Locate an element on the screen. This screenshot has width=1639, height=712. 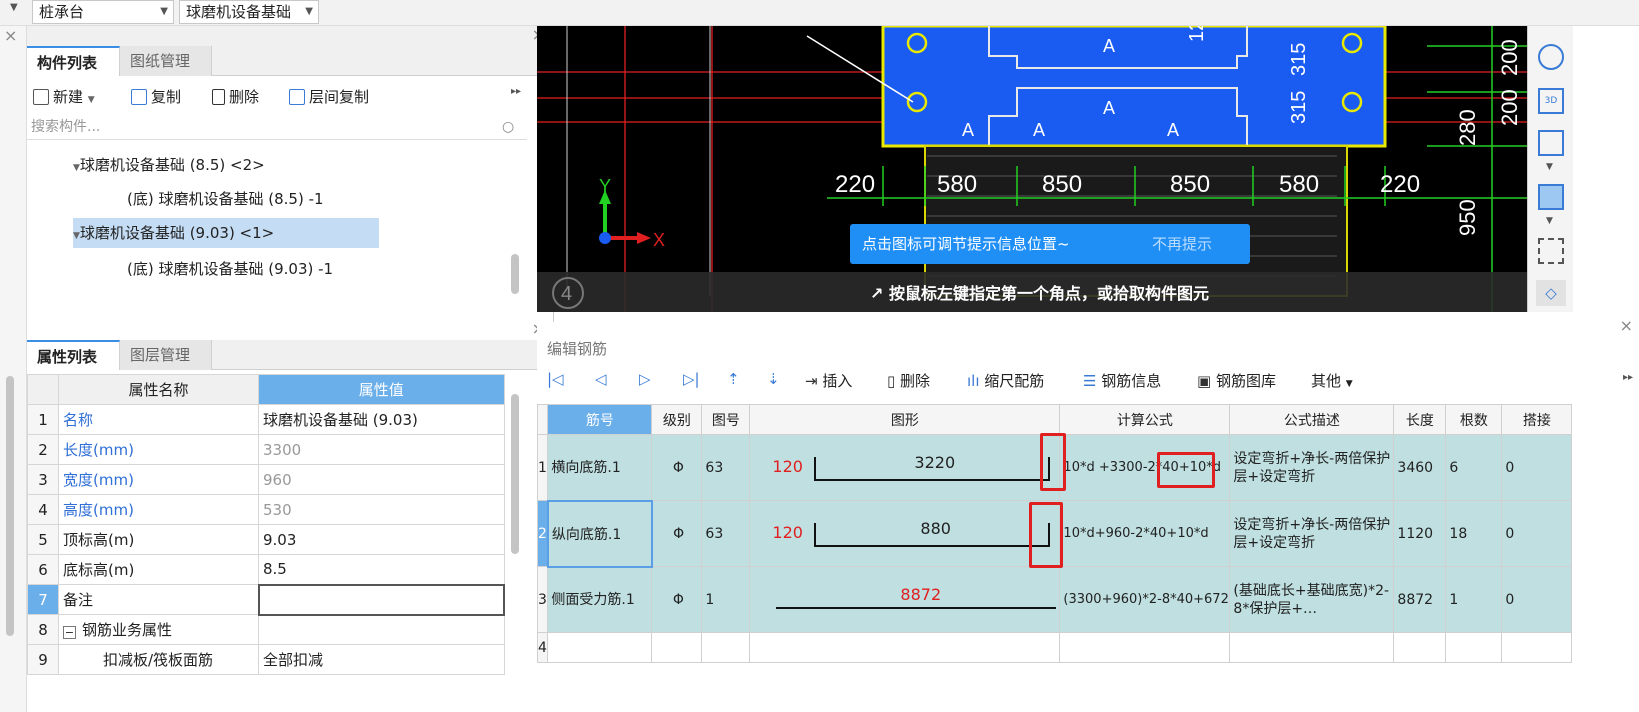
fit-view-icon is located at coordinates (1551, 251).